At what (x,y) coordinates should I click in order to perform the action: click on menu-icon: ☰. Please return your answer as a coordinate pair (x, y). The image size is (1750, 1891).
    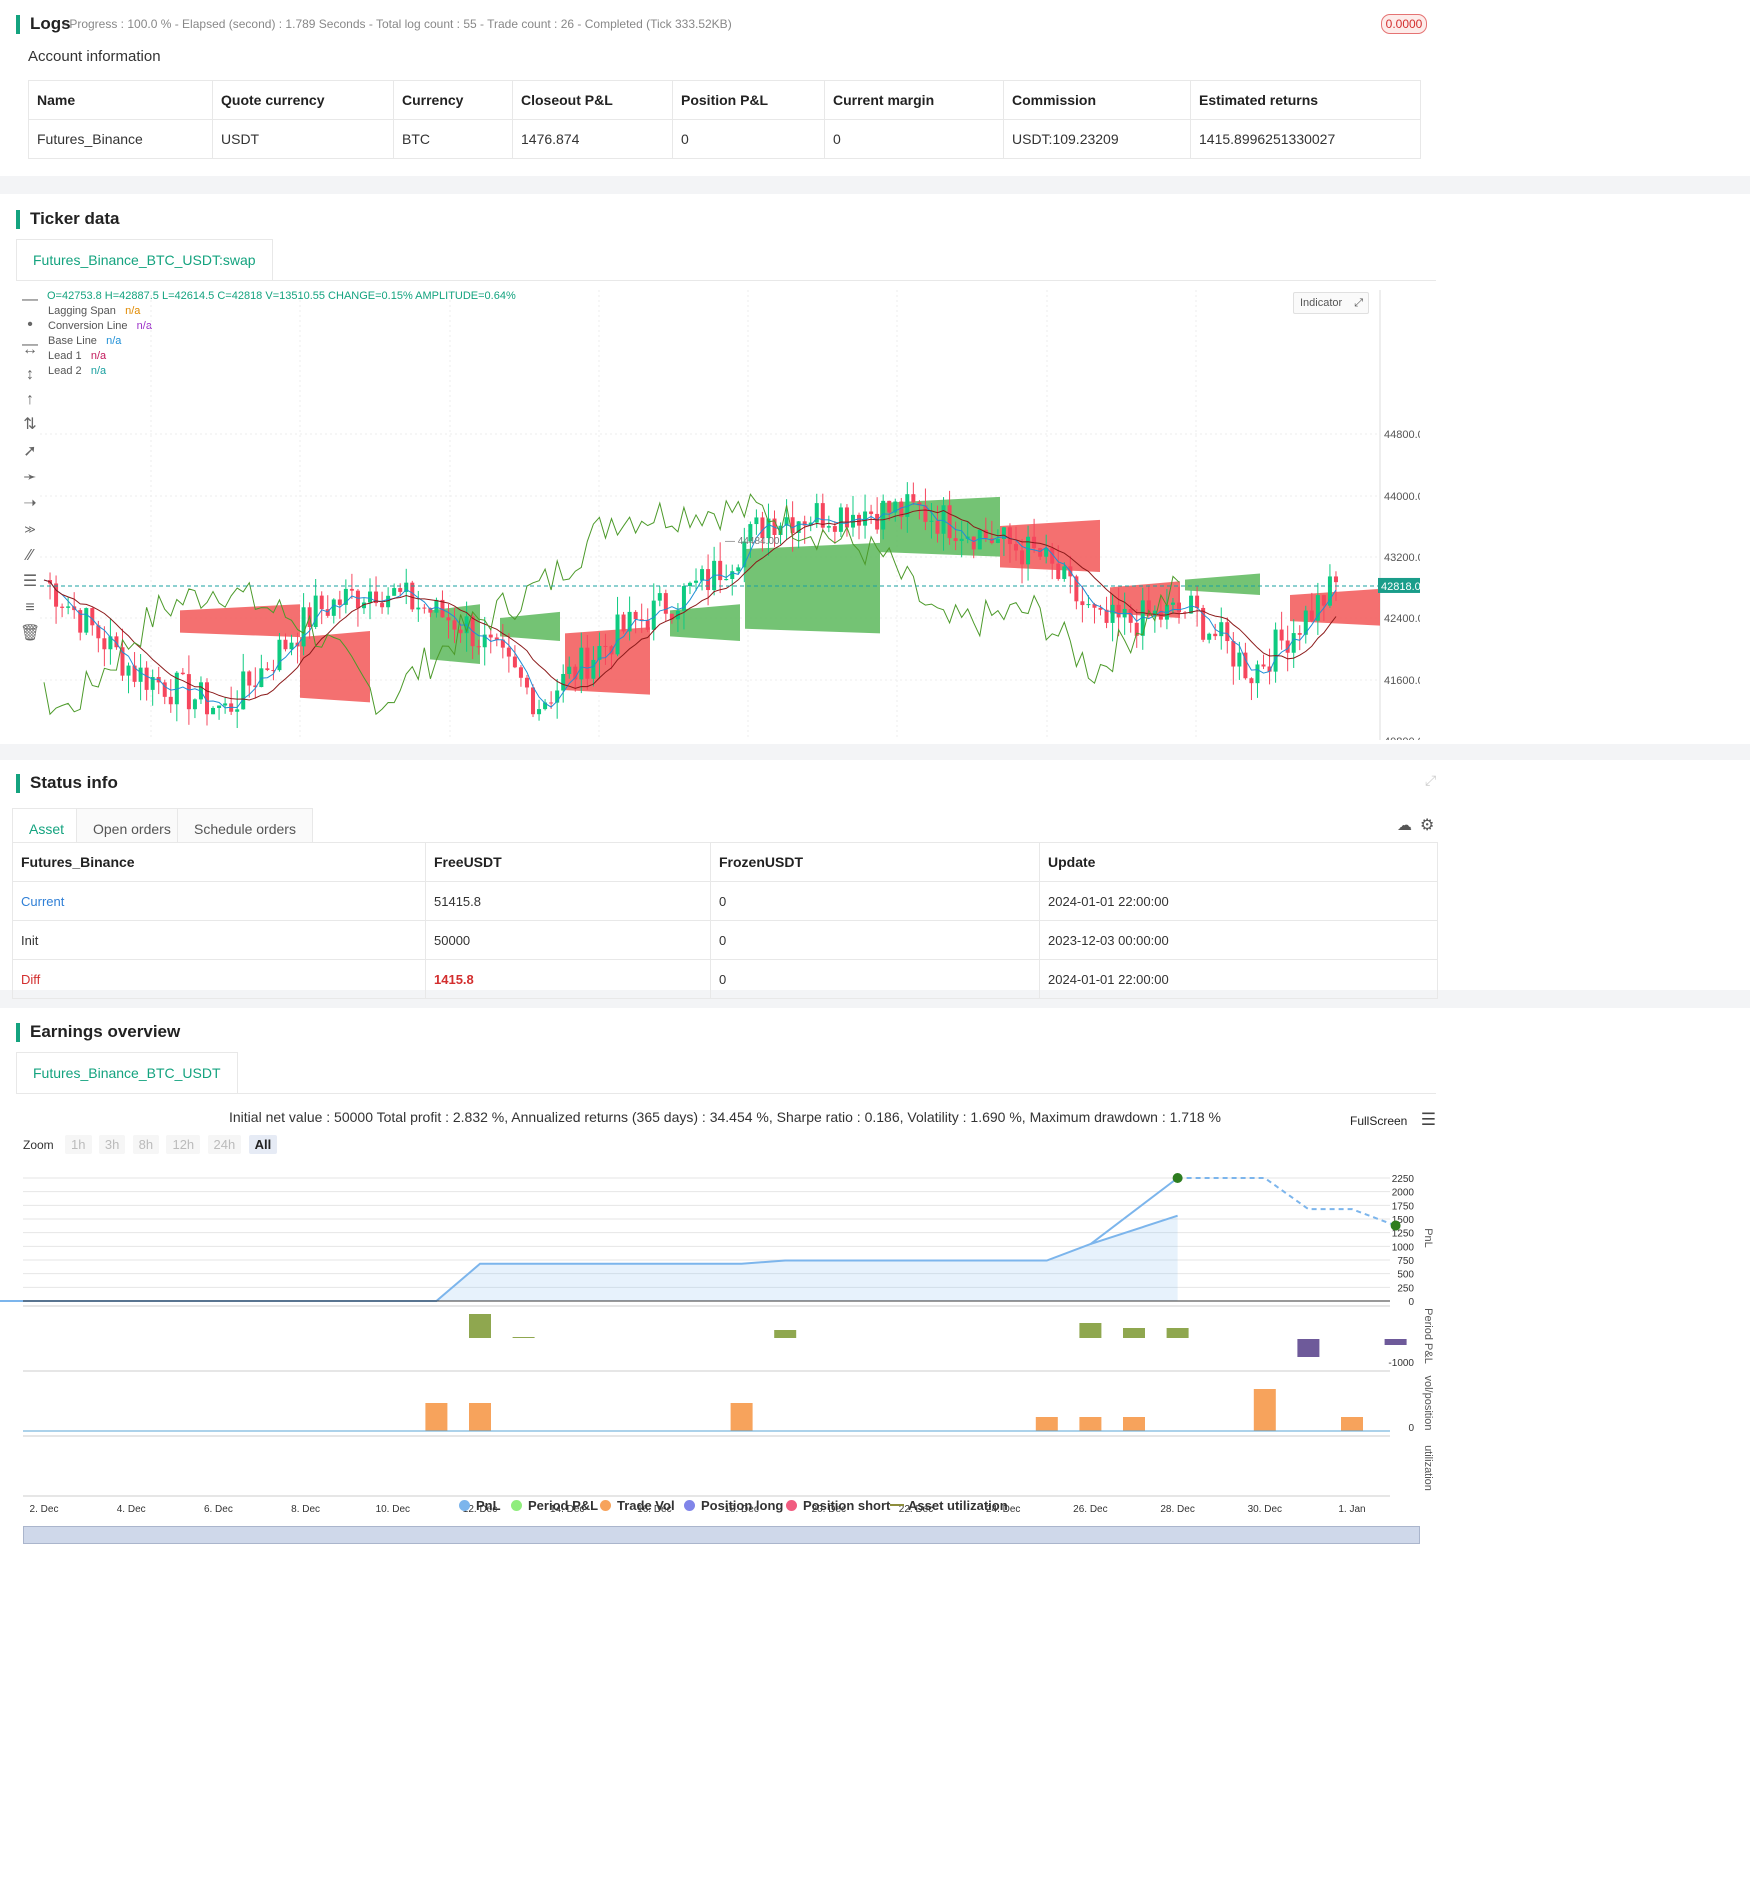
    Looking at the image, I should click on (1428, 1119).